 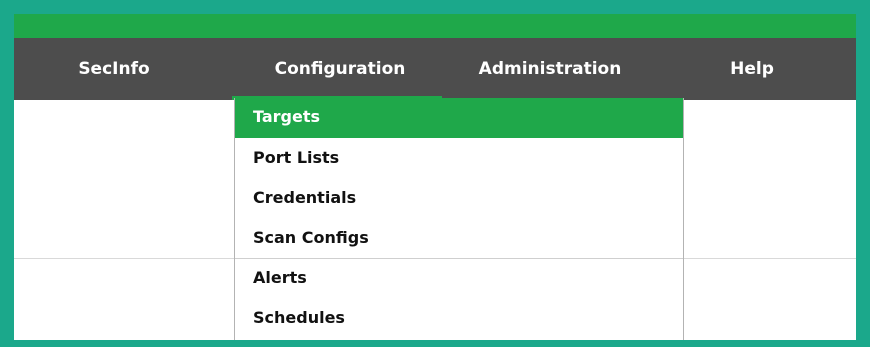 What do you see at coordinates (550, 69) in the screenshot?
I see `nav-item-administration: Administration` at bounding box center [550, 69].